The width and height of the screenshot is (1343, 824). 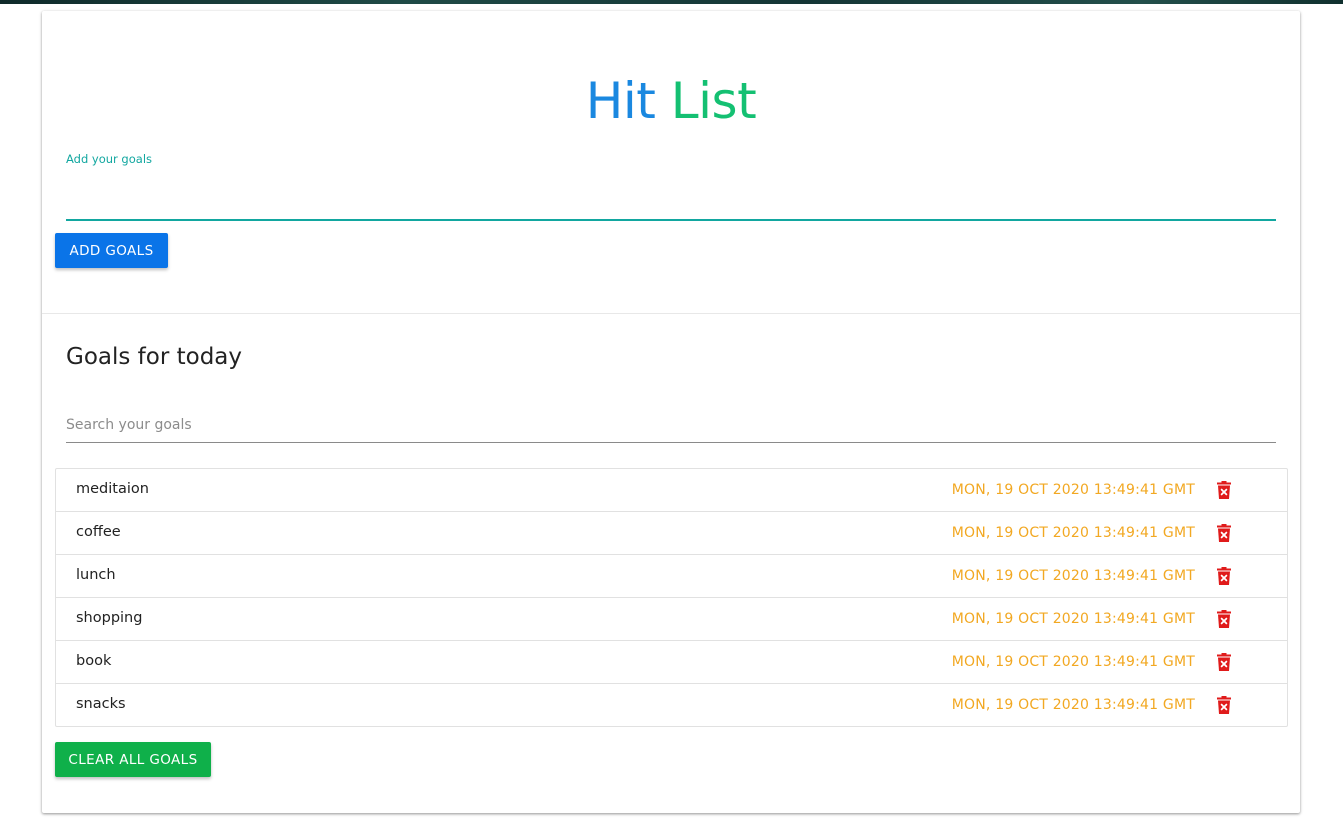 I want to click on goal-item: lunch MON, 19 OCT 2020 13:49:41 GMT, so click(x=671, y=575).